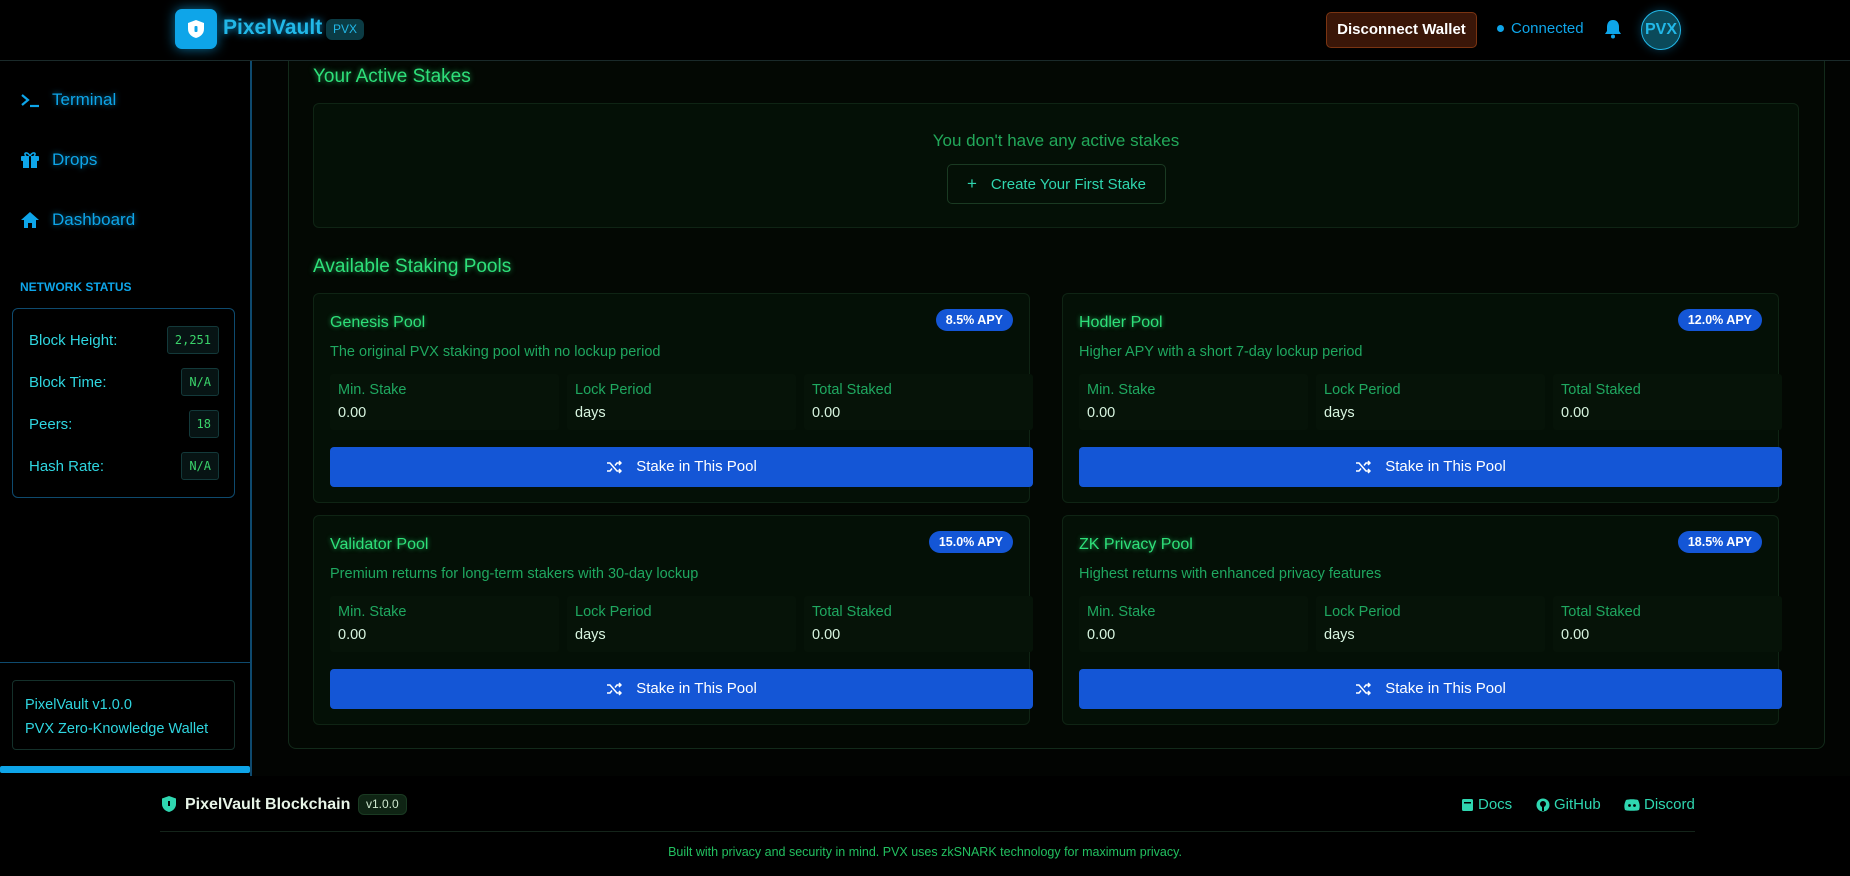 This screenshot has height=876, width=1850. Describe the element at coordinates (1401, 30) in the screenshot. I see `disconnect-wallet-button: Disconnect Wallet` at that location.